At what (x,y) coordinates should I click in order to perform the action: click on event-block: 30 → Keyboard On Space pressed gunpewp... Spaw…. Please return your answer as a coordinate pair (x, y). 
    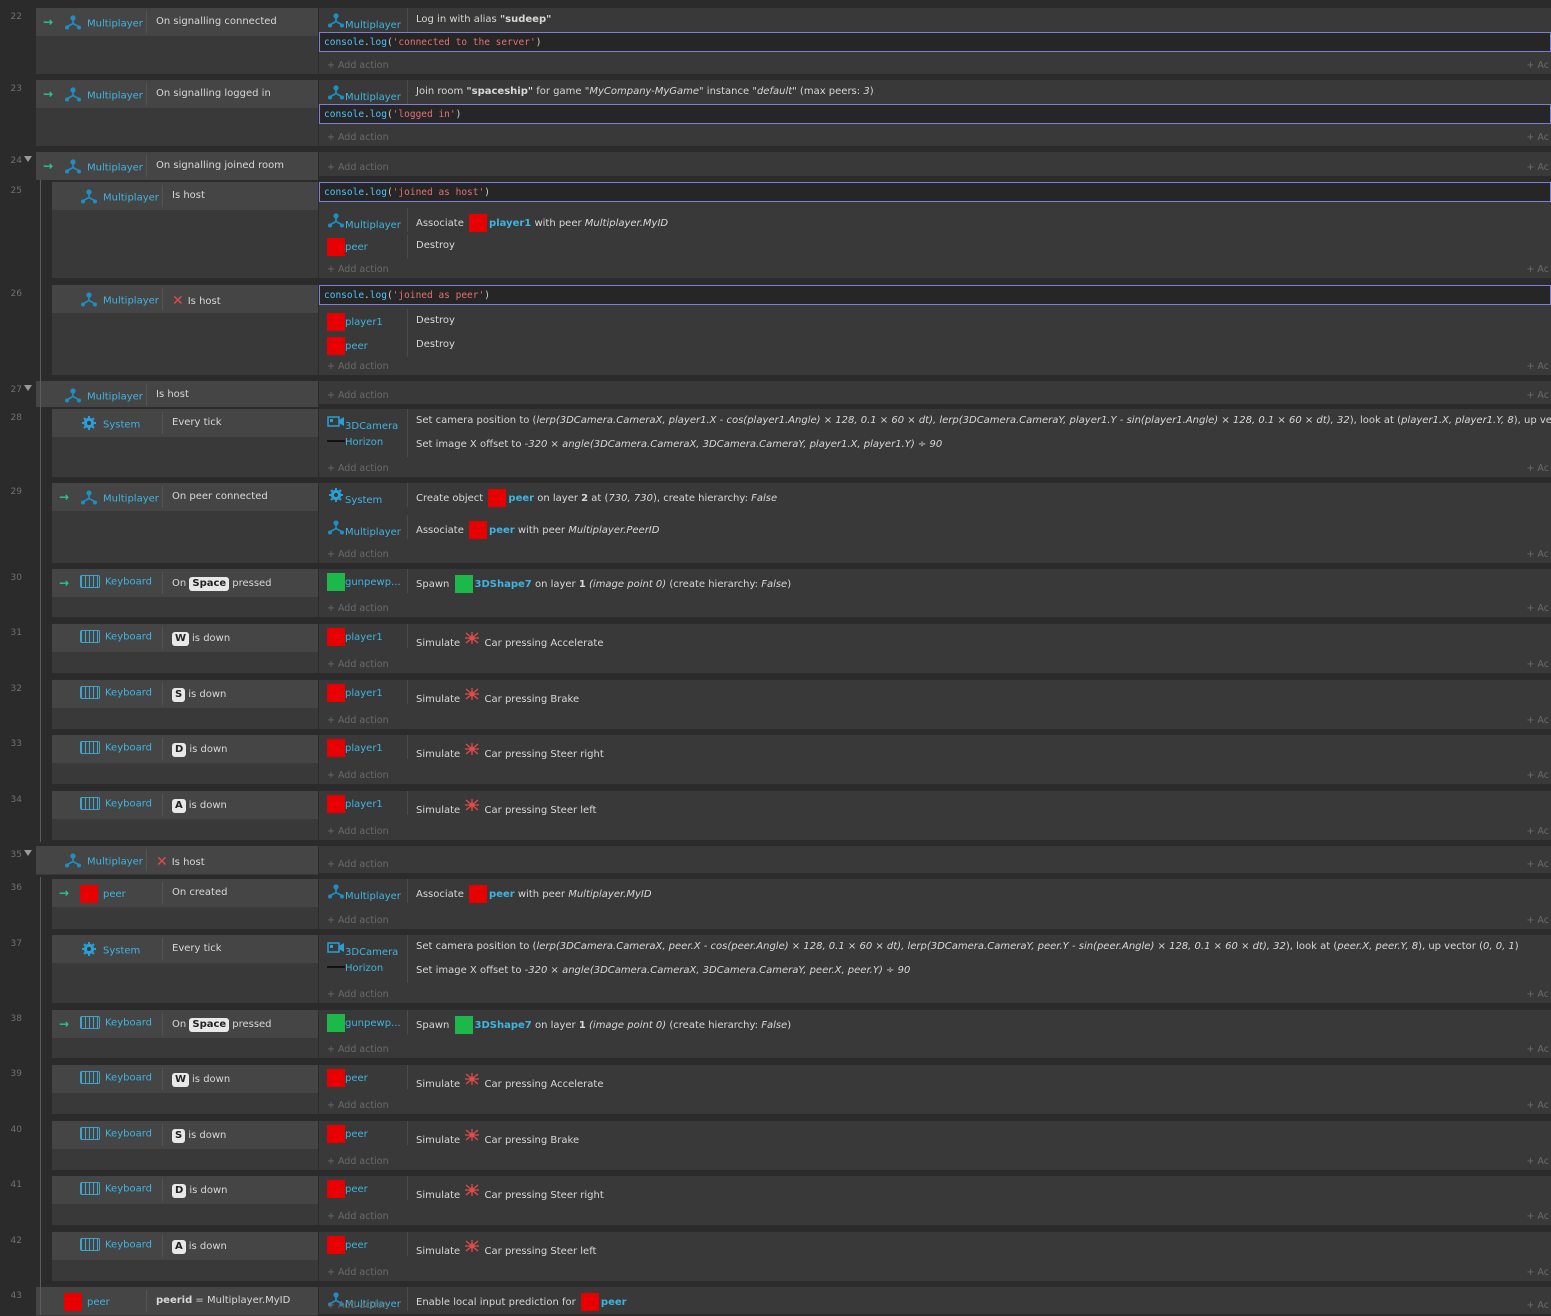
    Looking at the image, I should click on (775, 593).